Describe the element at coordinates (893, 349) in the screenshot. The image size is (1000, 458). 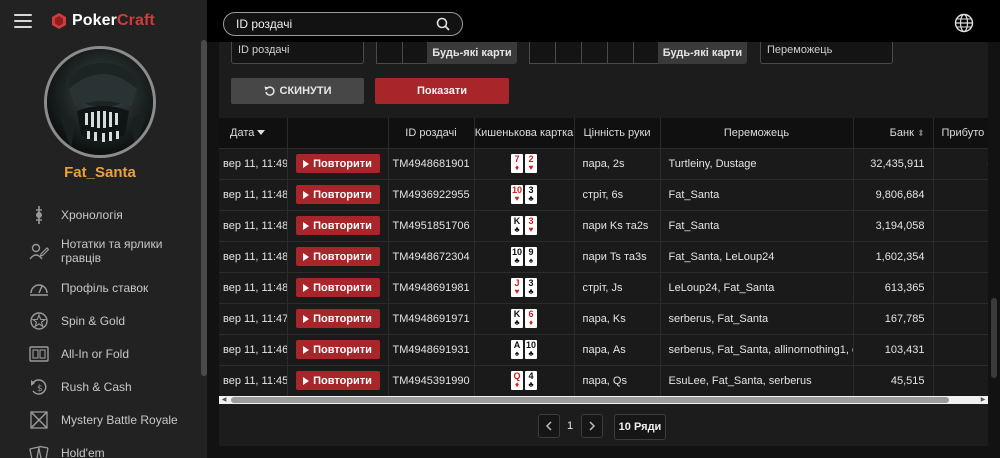
I see `cell-bank: 103,431` at that location.